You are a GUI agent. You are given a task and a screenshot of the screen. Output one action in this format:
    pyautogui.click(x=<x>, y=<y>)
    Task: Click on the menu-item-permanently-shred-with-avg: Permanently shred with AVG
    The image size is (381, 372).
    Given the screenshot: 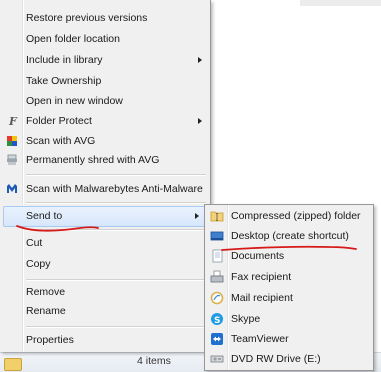 What is the action you would take?
    pyautogui.click(x=104, y=161)
    